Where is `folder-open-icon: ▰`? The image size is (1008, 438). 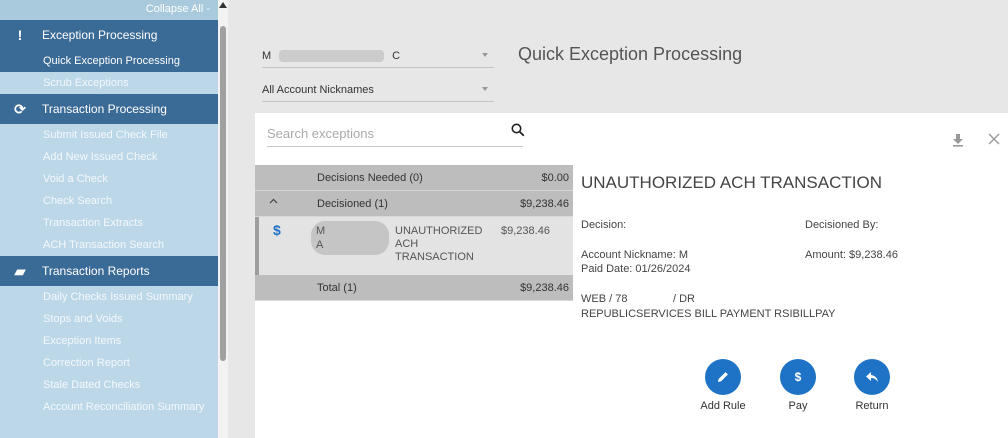
folder-open-icon: ▰ is located at coordinates (20, 270).